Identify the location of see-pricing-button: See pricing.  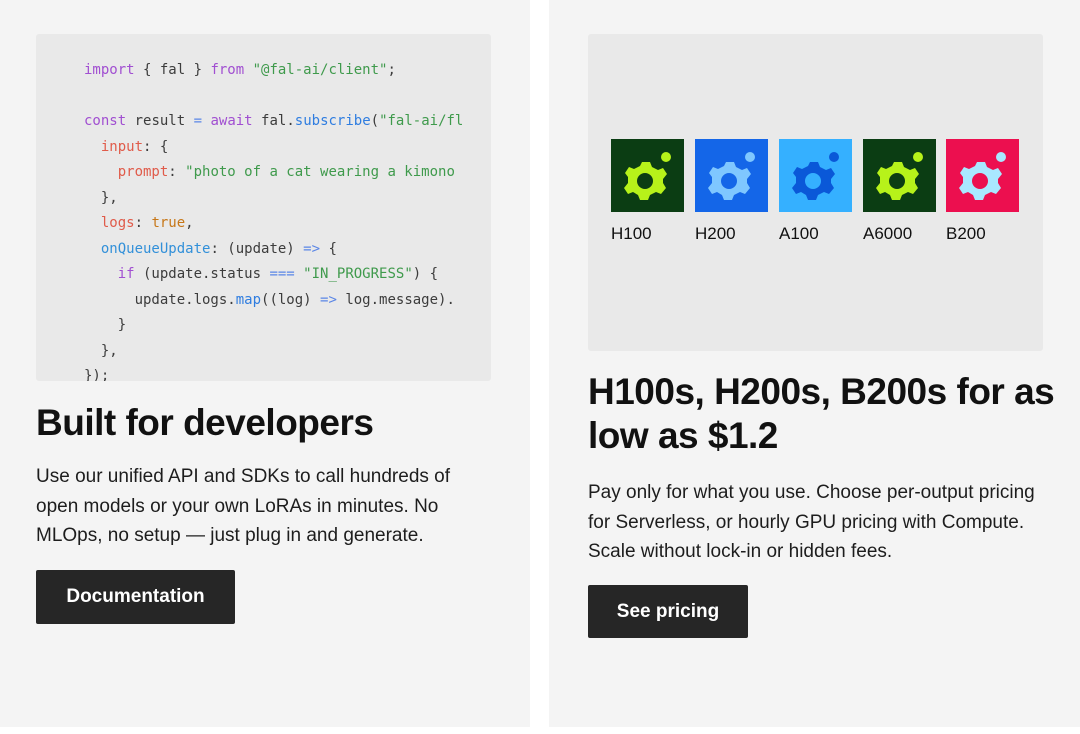
(668, 611).